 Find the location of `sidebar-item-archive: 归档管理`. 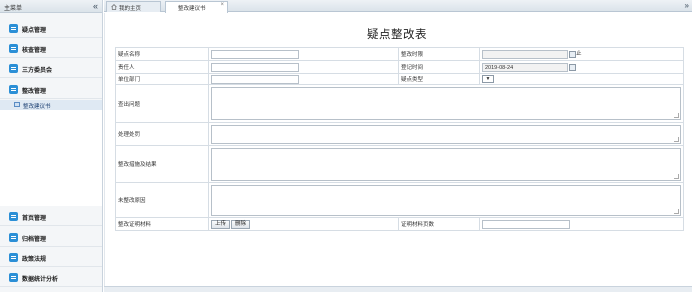

sidebar-item-archive: 归档管理 is located at coordinates (51, 237).